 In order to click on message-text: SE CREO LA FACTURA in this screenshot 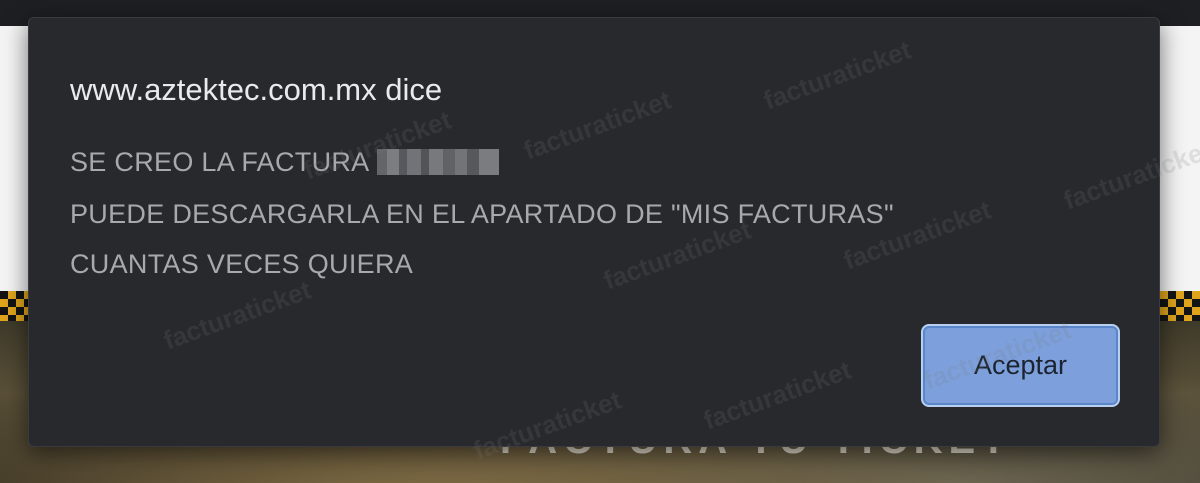, I will do `click(220, 162)`.